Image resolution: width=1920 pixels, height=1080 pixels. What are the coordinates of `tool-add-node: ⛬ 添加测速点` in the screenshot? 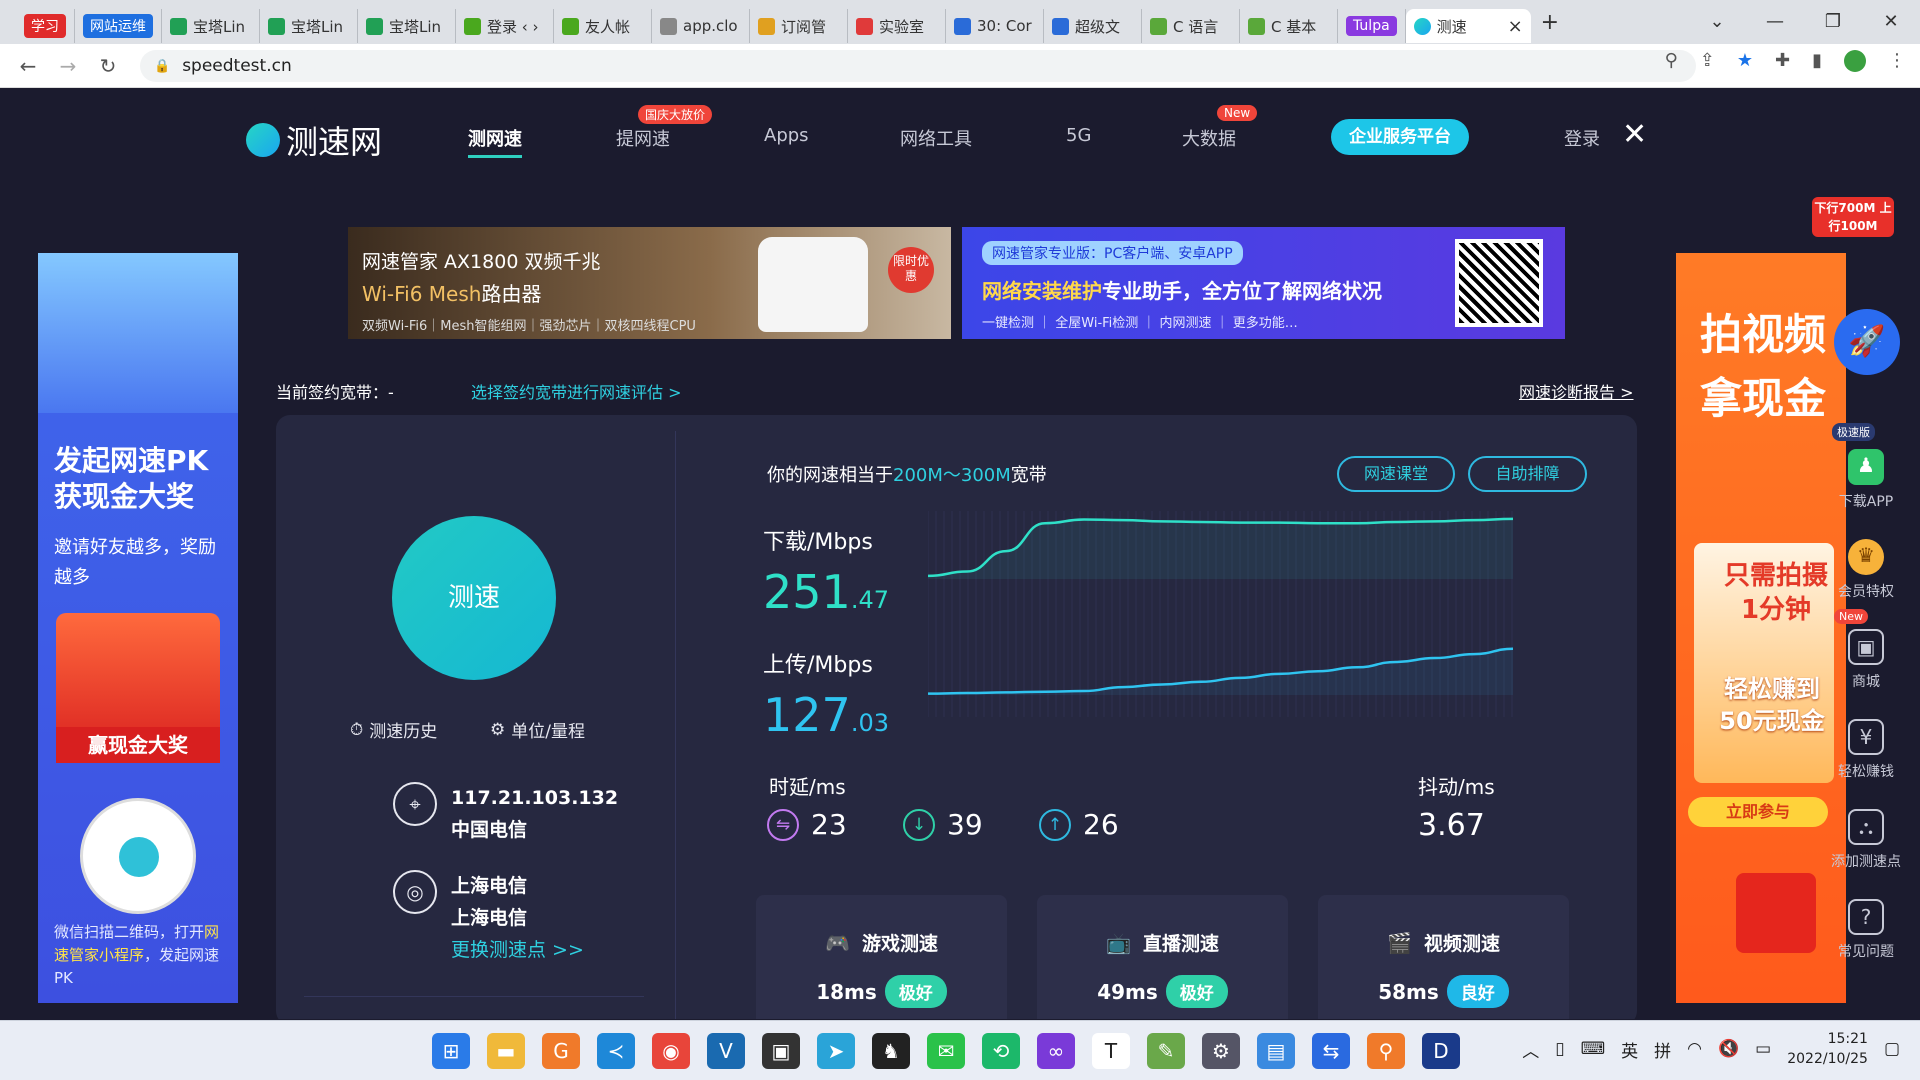 It's located at (1866, 840).